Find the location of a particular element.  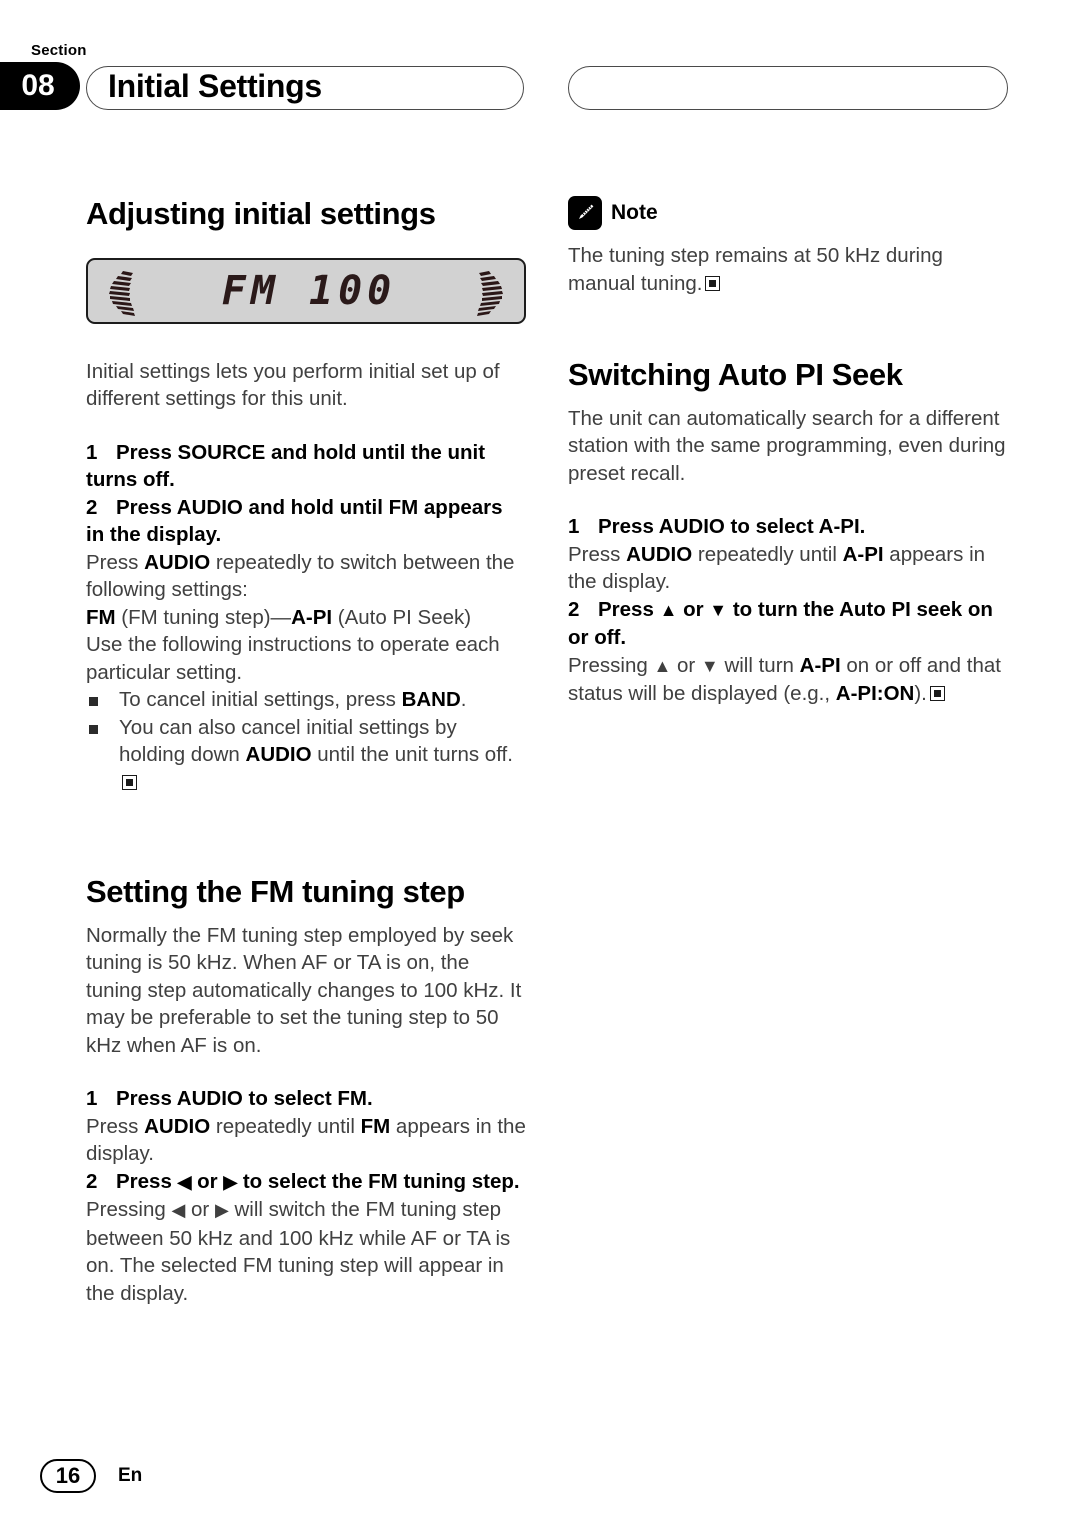

right-arrow-icon-2: ▶ is located at coordinates (221, 1210).